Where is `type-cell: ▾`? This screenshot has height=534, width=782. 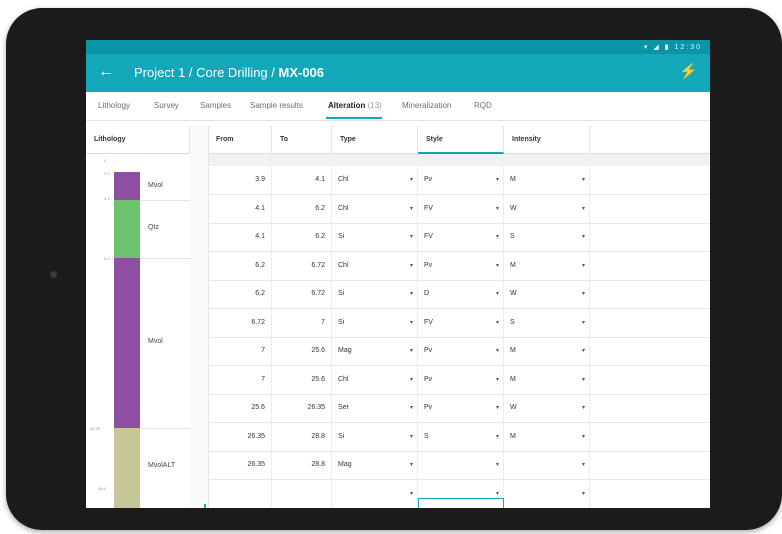 type-cell: ▾ is located at coordinates (375, 493).